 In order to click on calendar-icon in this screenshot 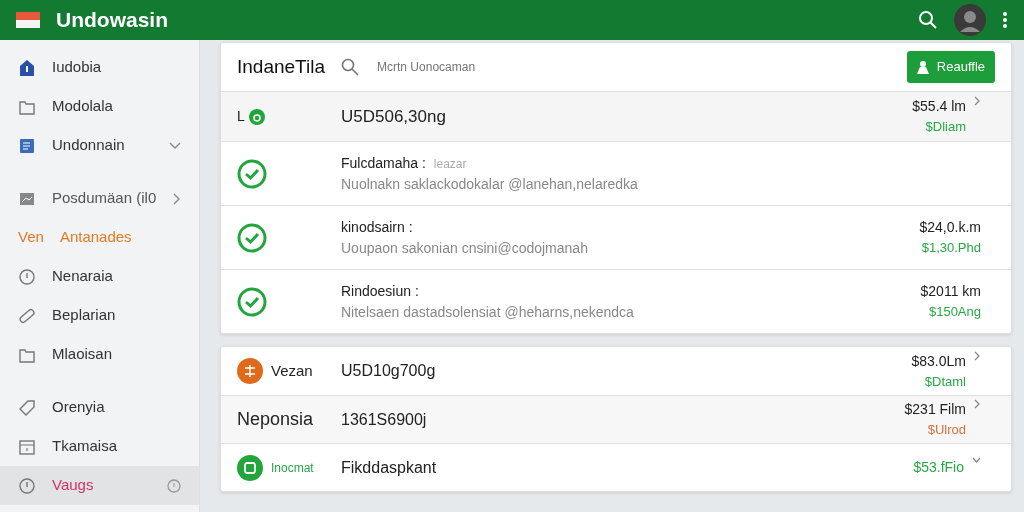, I will do `click(27, 446)`.